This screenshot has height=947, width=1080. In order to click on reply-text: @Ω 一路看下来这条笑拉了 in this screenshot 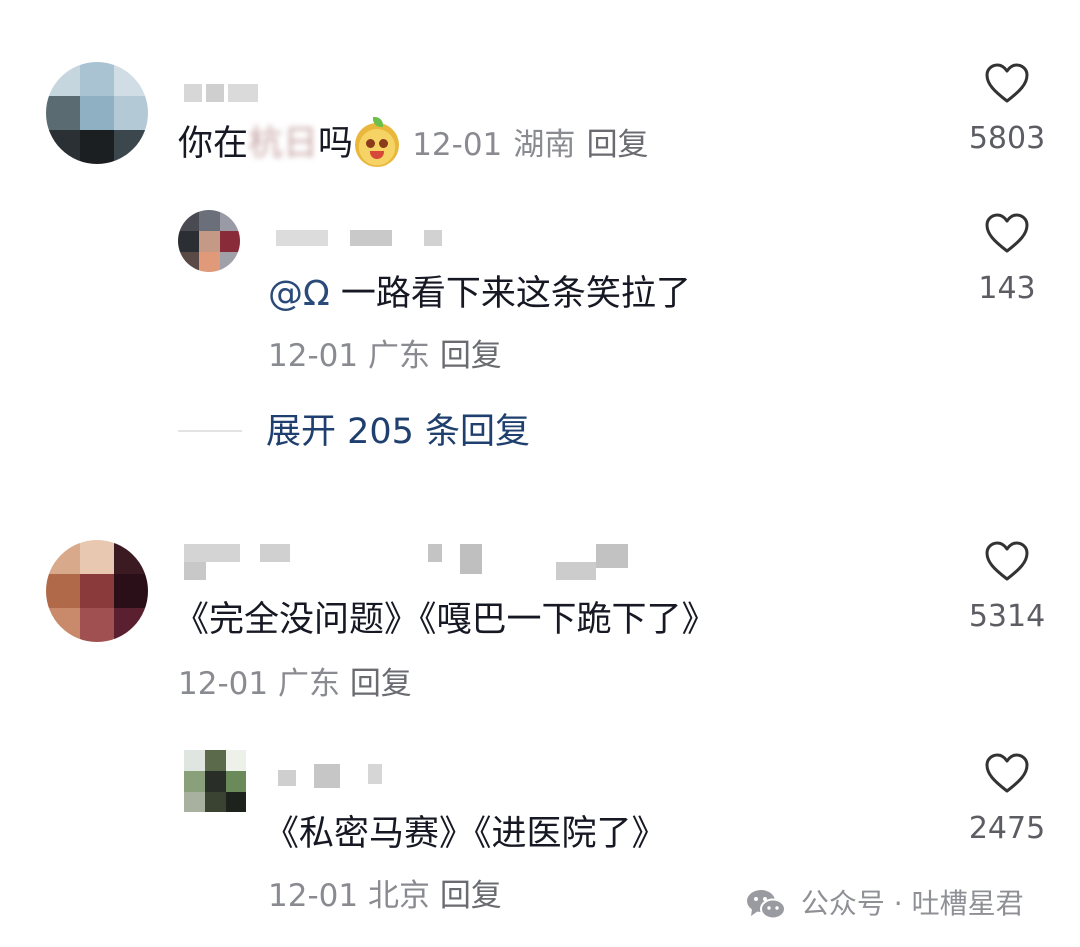, I will do `click(479, 294)`.